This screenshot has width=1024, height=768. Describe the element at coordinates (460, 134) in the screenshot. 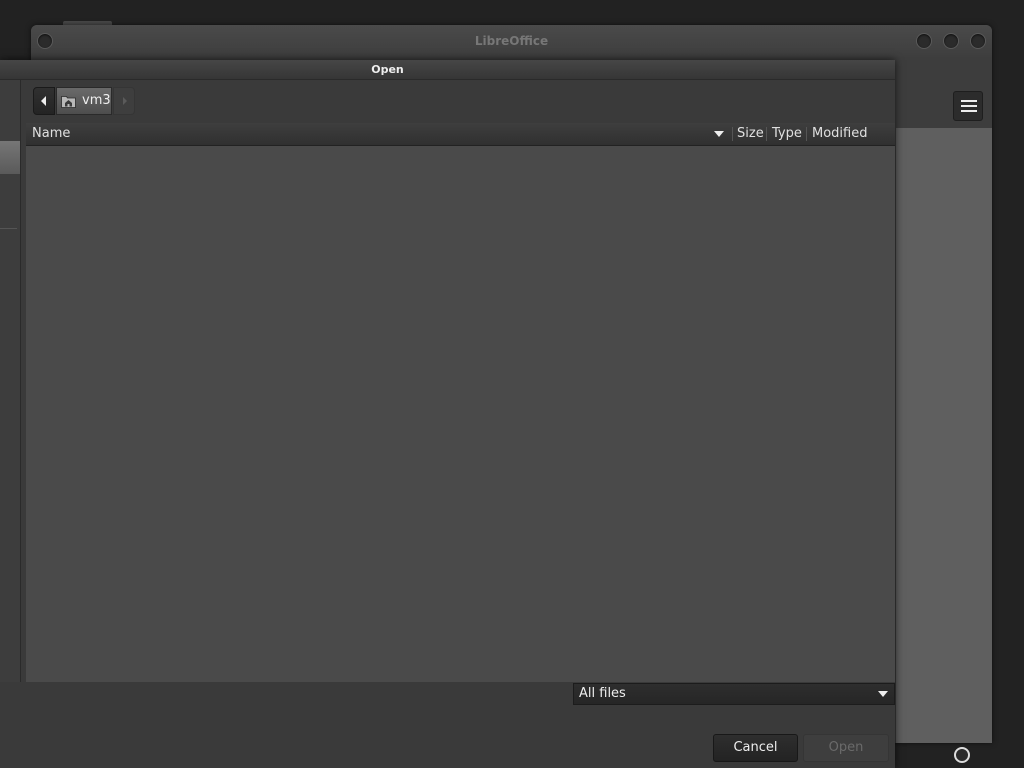

I see `file-list-header: Name Size Type Modified` at that location.